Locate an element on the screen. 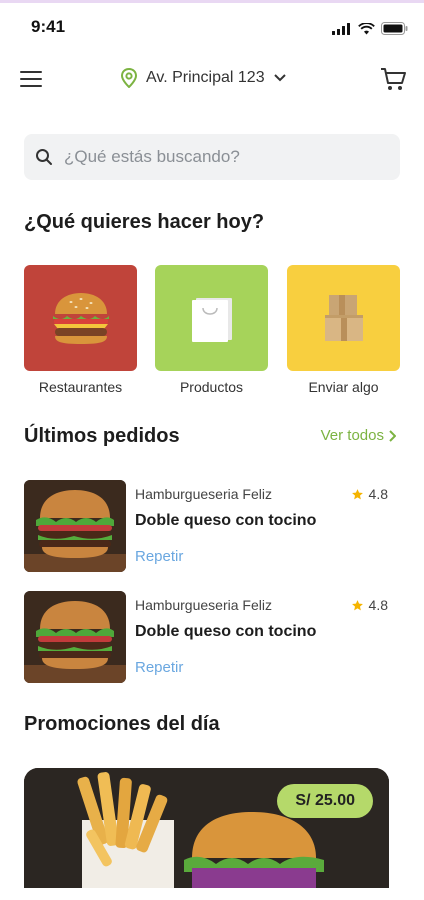 The image size is (424, 900). search-icon is located at coordinates (44, 157).